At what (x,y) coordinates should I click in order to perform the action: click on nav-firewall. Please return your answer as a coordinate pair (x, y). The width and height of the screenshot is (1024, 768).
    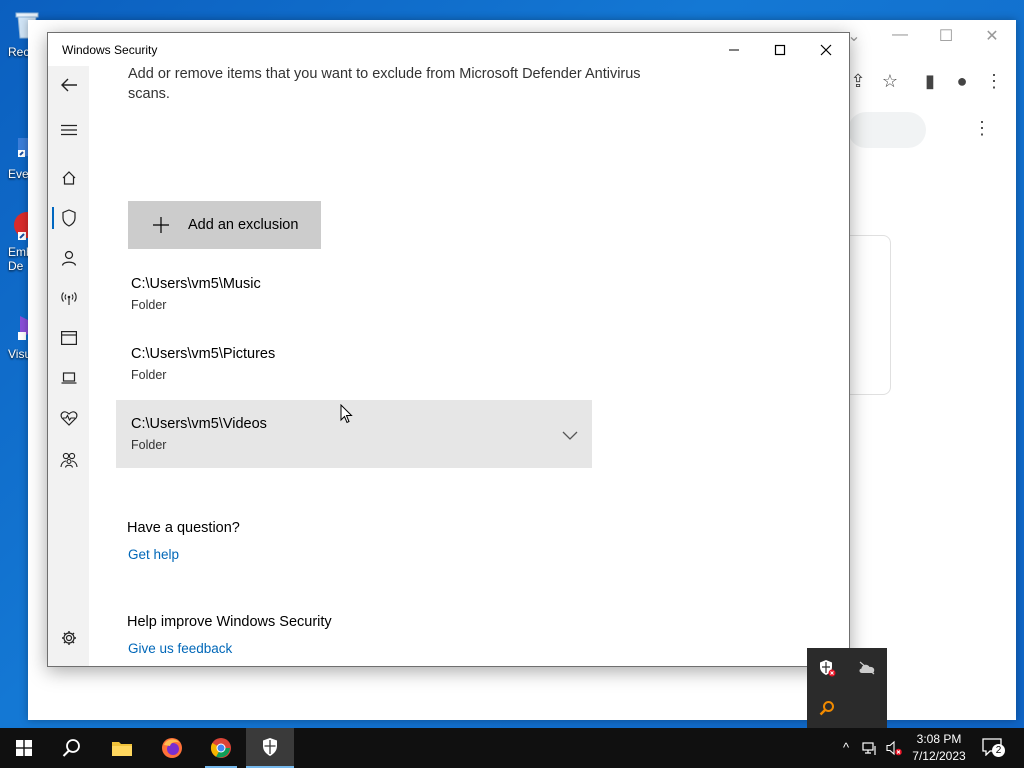
    Looking at the image, I should click on (68, 298).